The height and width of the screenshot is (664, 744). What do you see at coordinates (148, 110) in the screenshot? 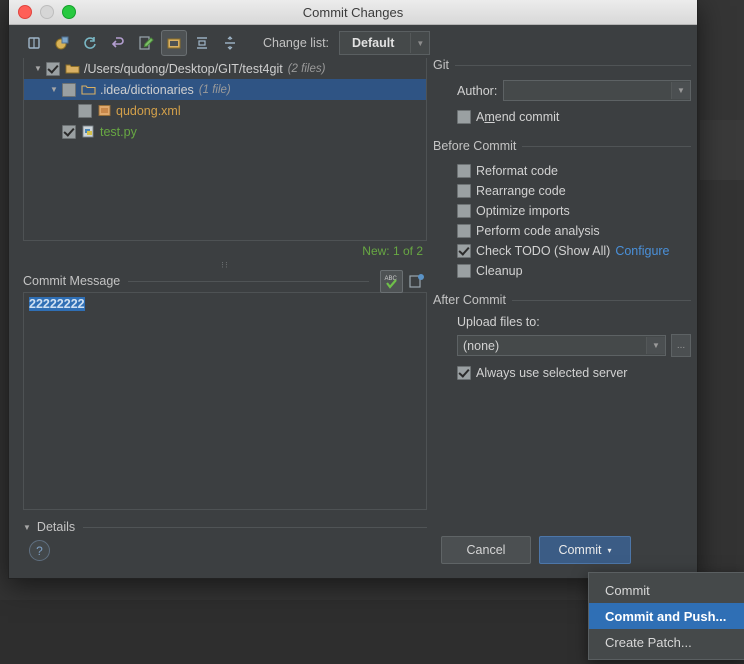
I see `tree-row-label: qudong.xml` at bounding box center [148, 110].